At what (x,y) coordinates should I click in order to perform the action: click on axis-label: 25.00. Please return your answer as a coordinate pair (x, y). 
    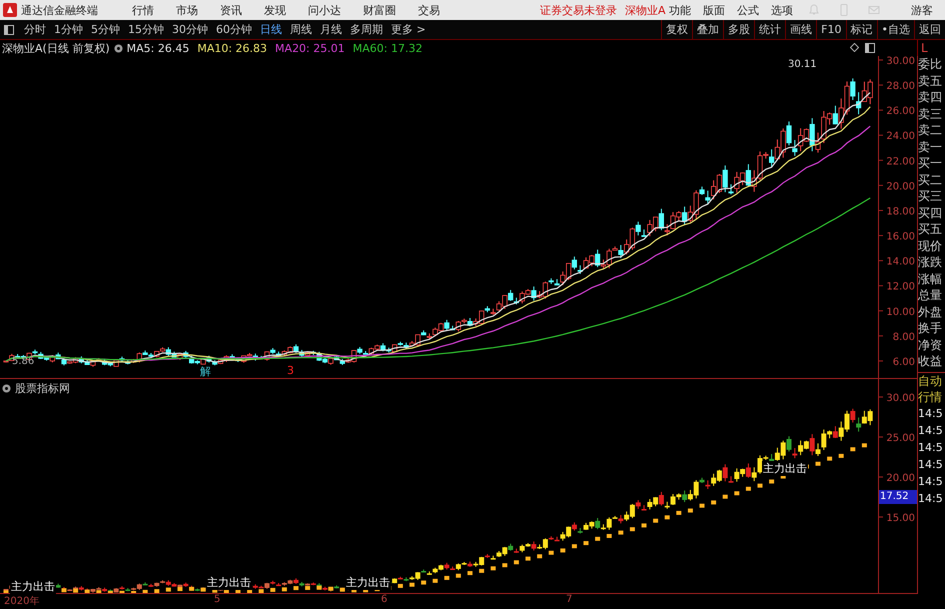
    Looking at the image, I should click on (900, 438).